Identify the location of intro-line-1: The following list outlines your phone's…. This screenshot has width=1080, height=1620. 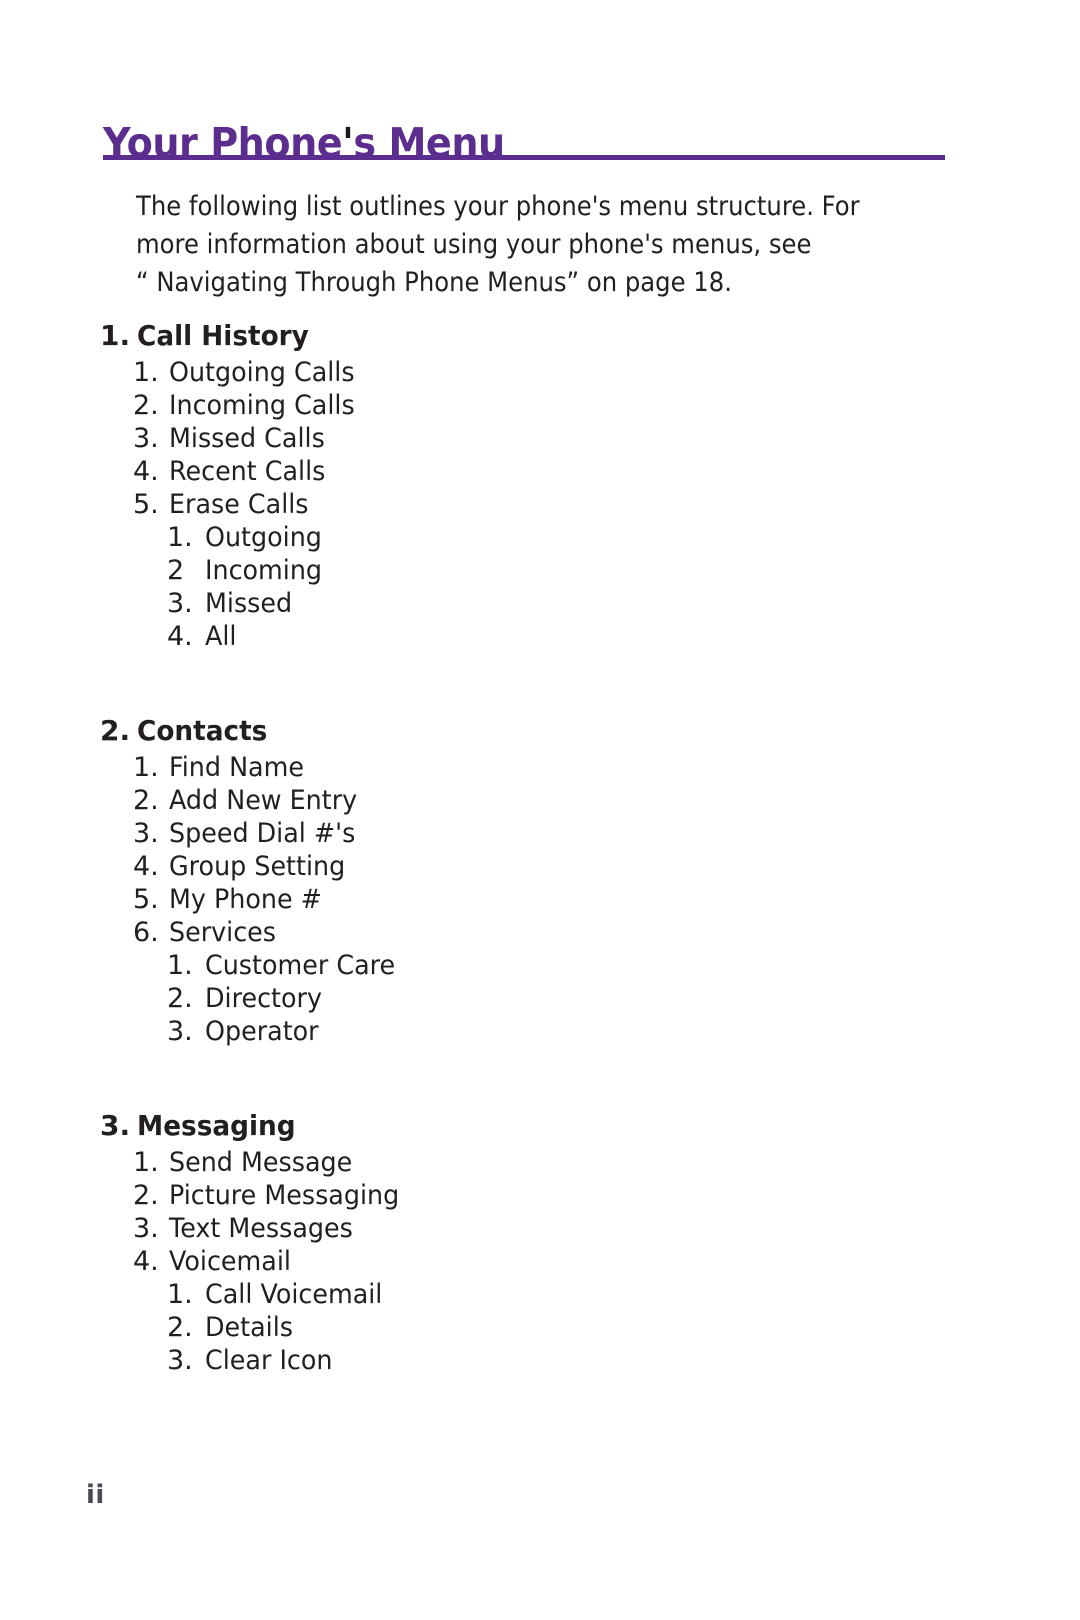
(498, 206).